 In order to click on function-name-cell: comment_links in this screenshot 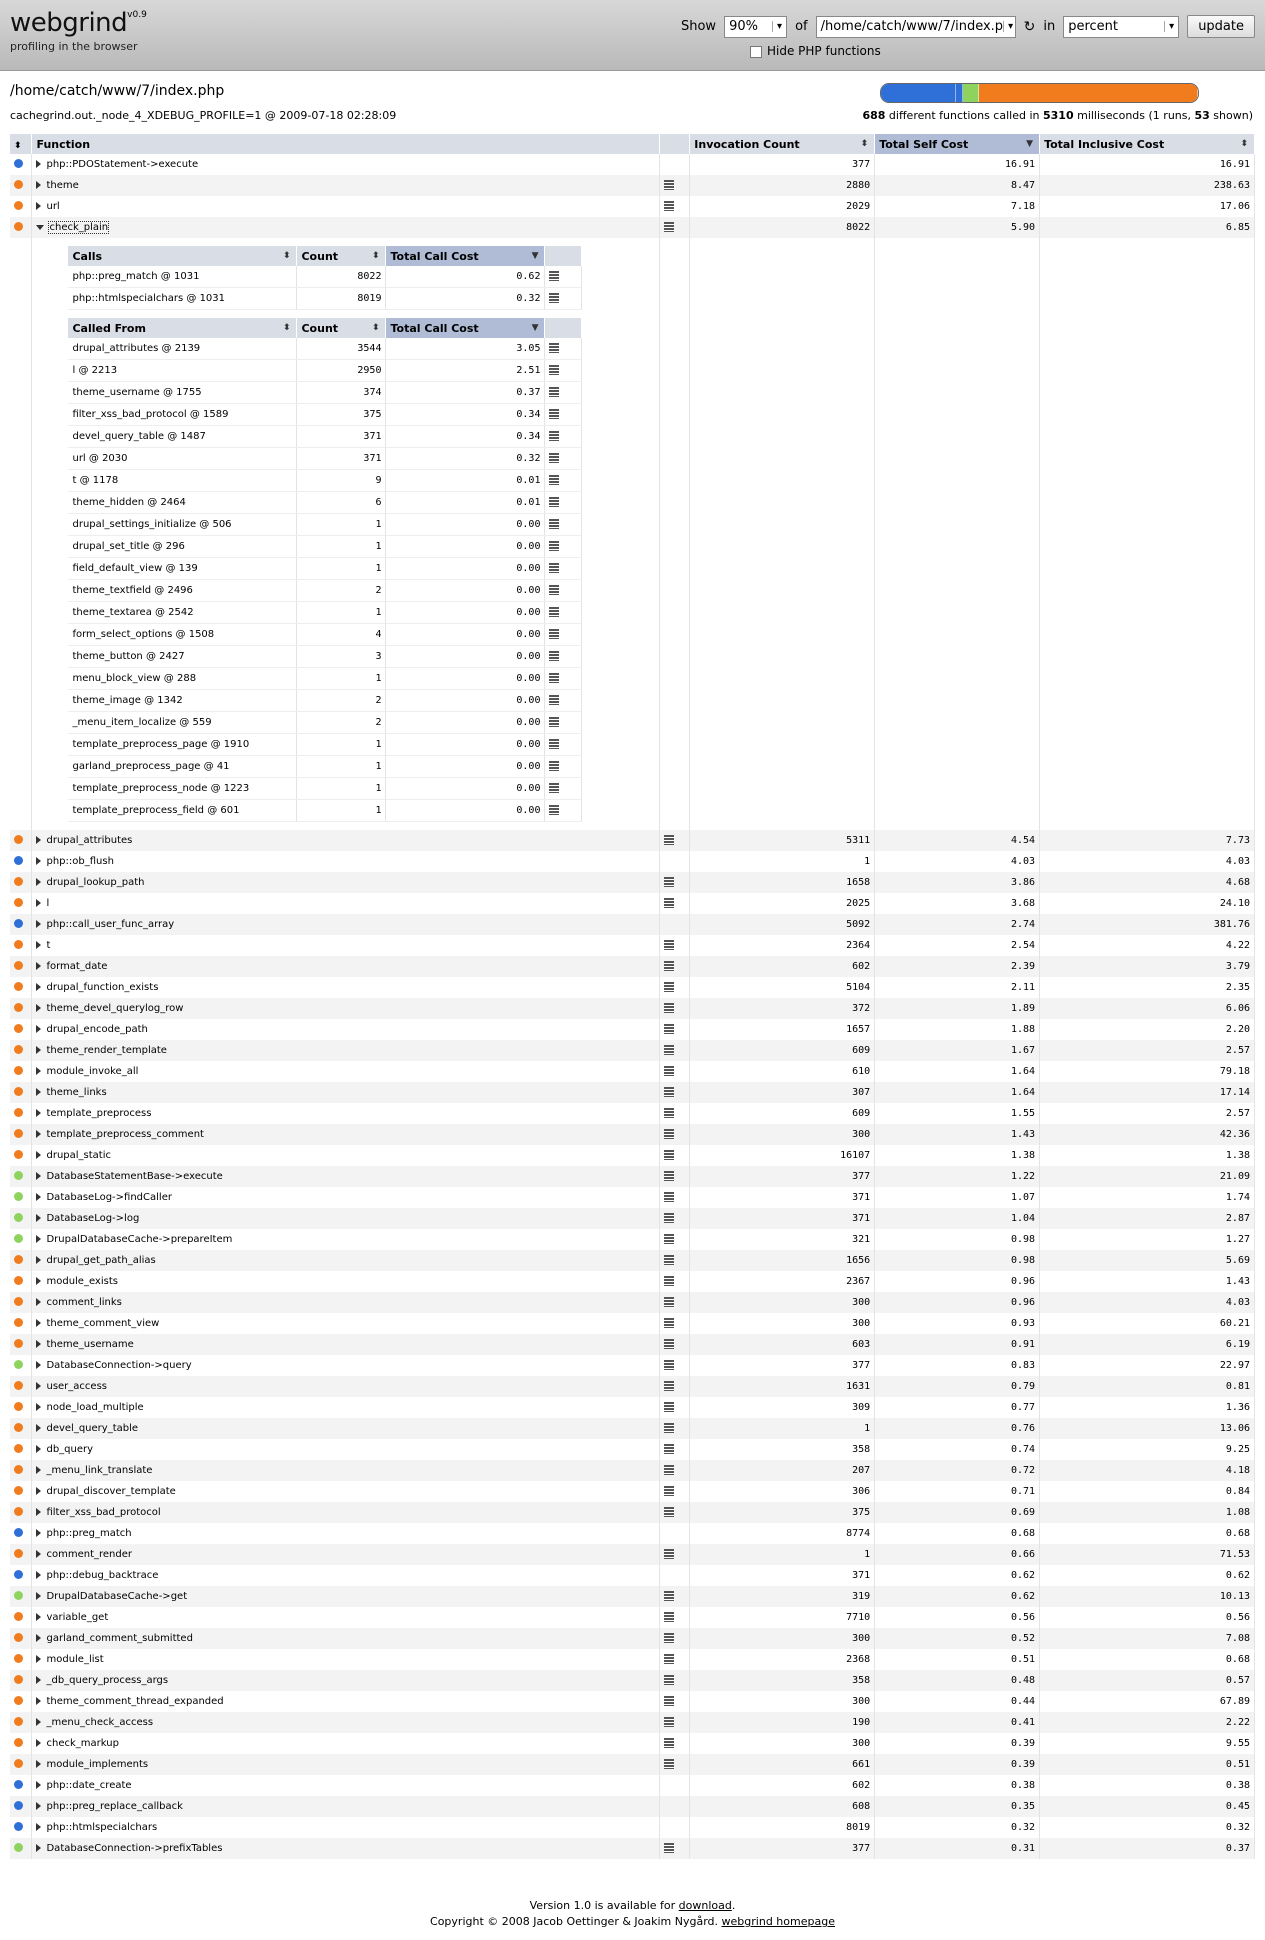, I will do `click(346, 1302)`.